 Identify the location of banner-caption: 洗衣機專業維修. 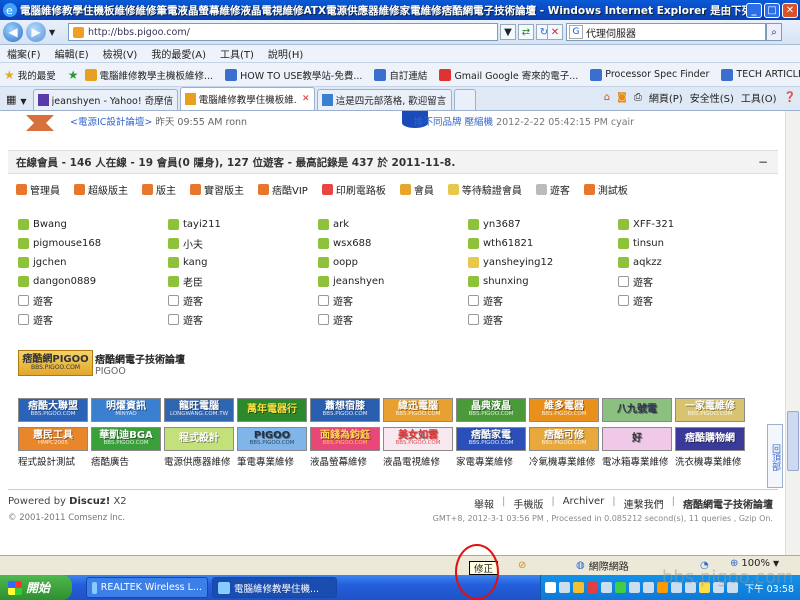
(711, 461).